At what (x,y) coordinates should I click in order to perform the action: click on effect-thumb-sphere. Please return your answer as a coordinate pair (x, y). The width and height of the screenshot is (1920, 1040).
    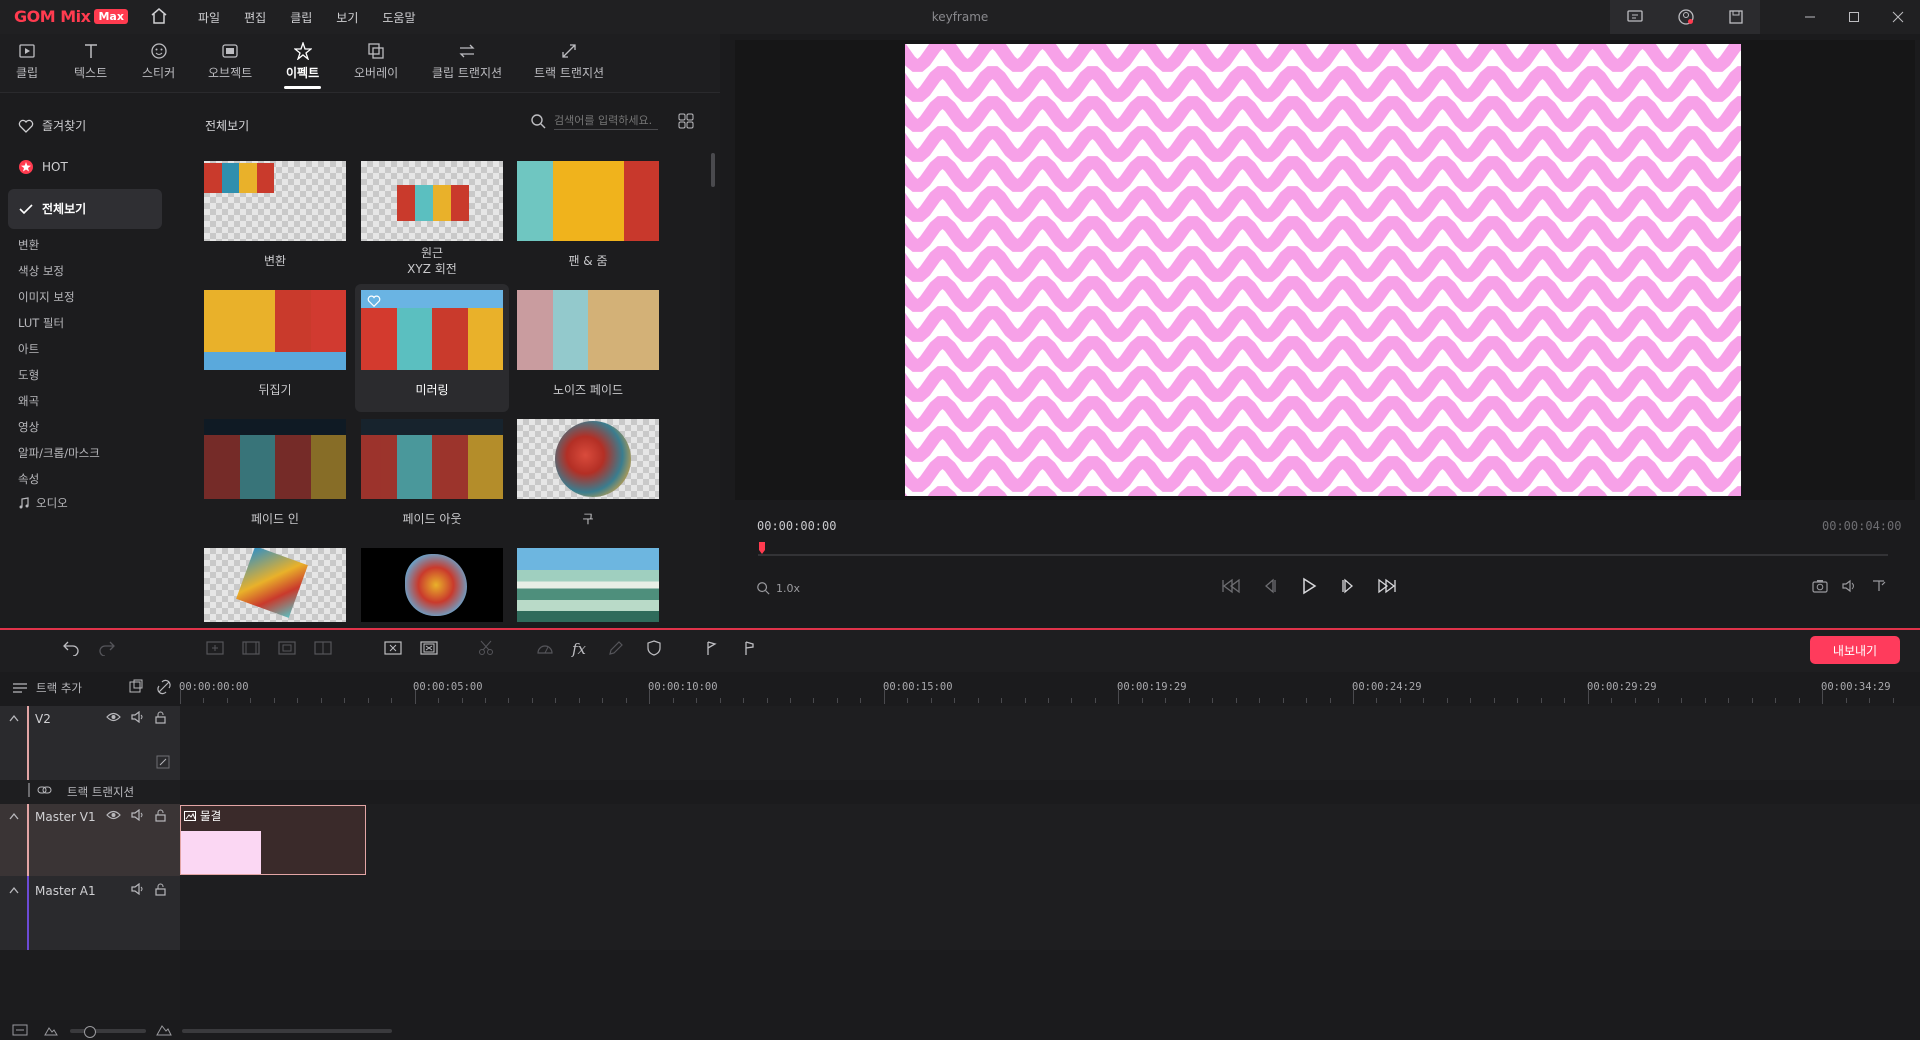
    Looking at the image, I should click on (588, 459).